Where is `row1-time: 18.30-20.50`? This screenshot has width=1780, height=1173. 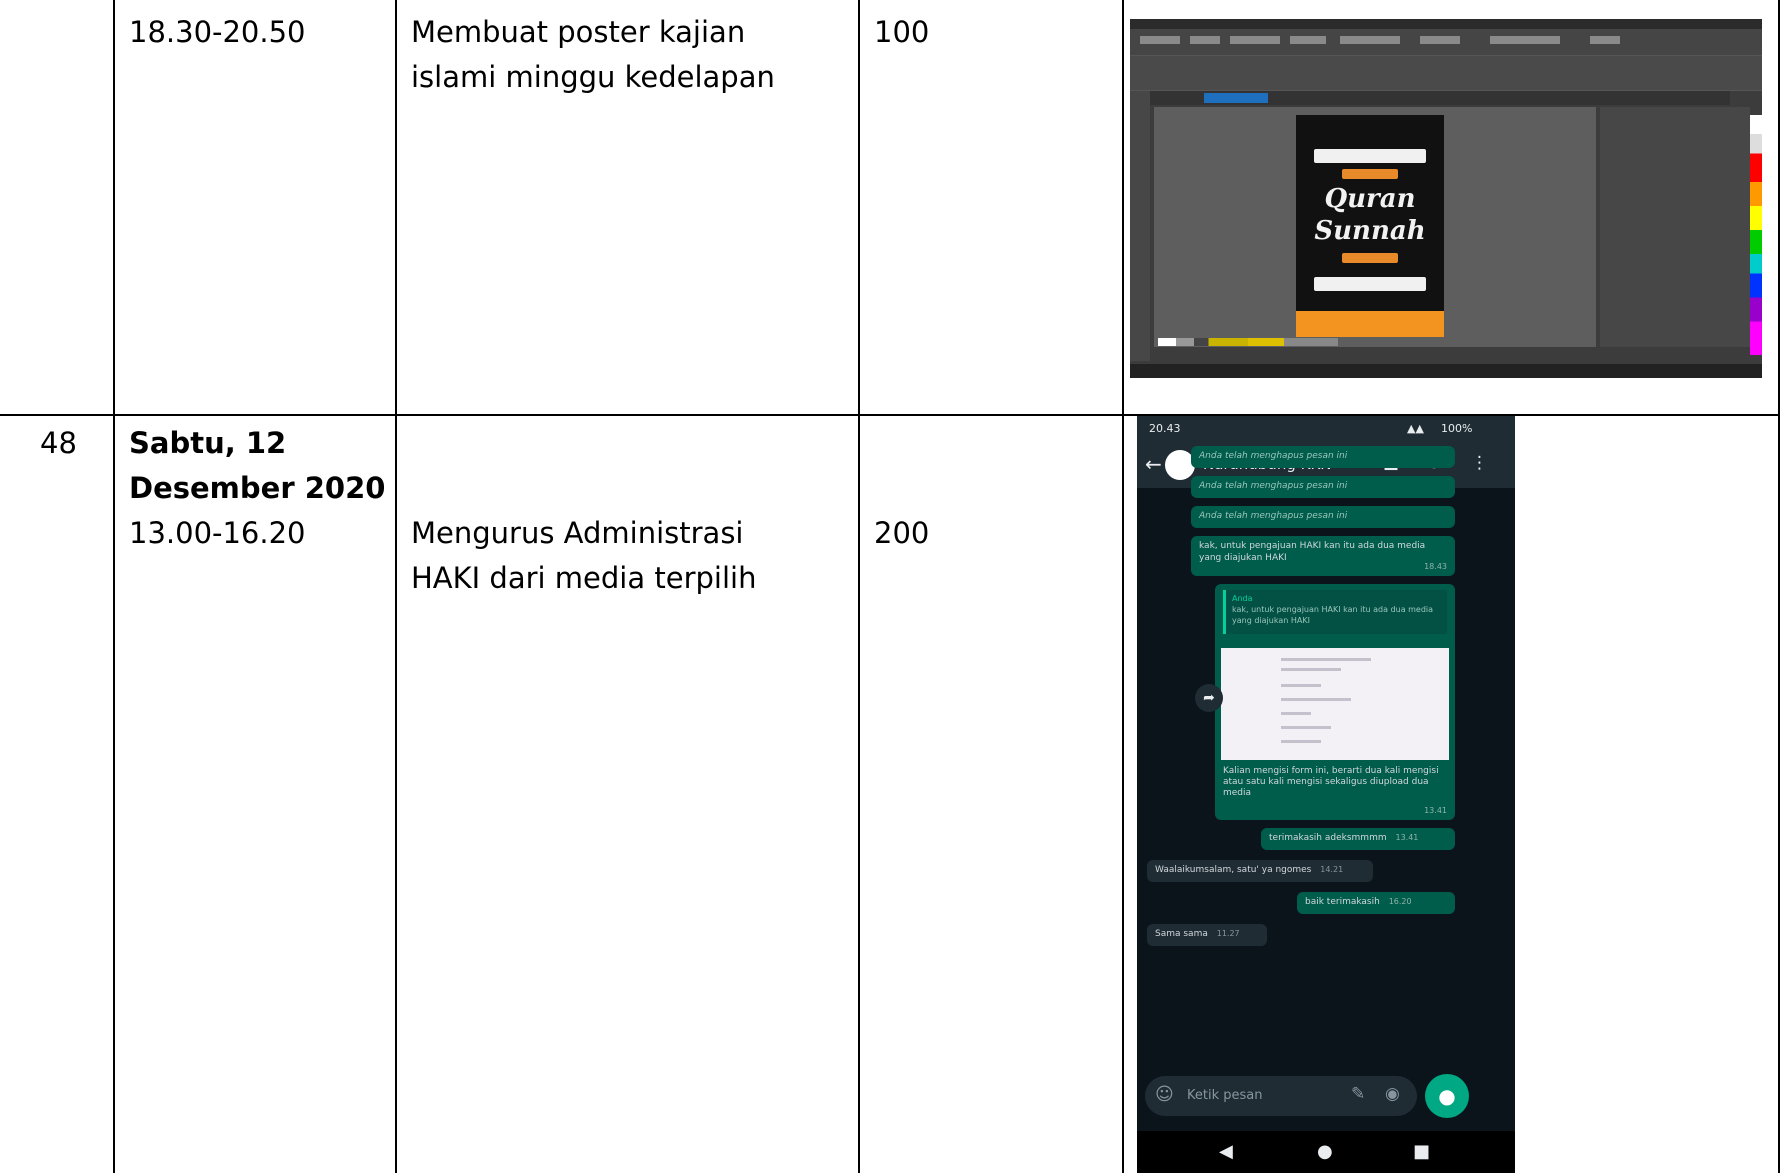 row1-time: 18.30-20.50 is located at coordinates (217, 32).